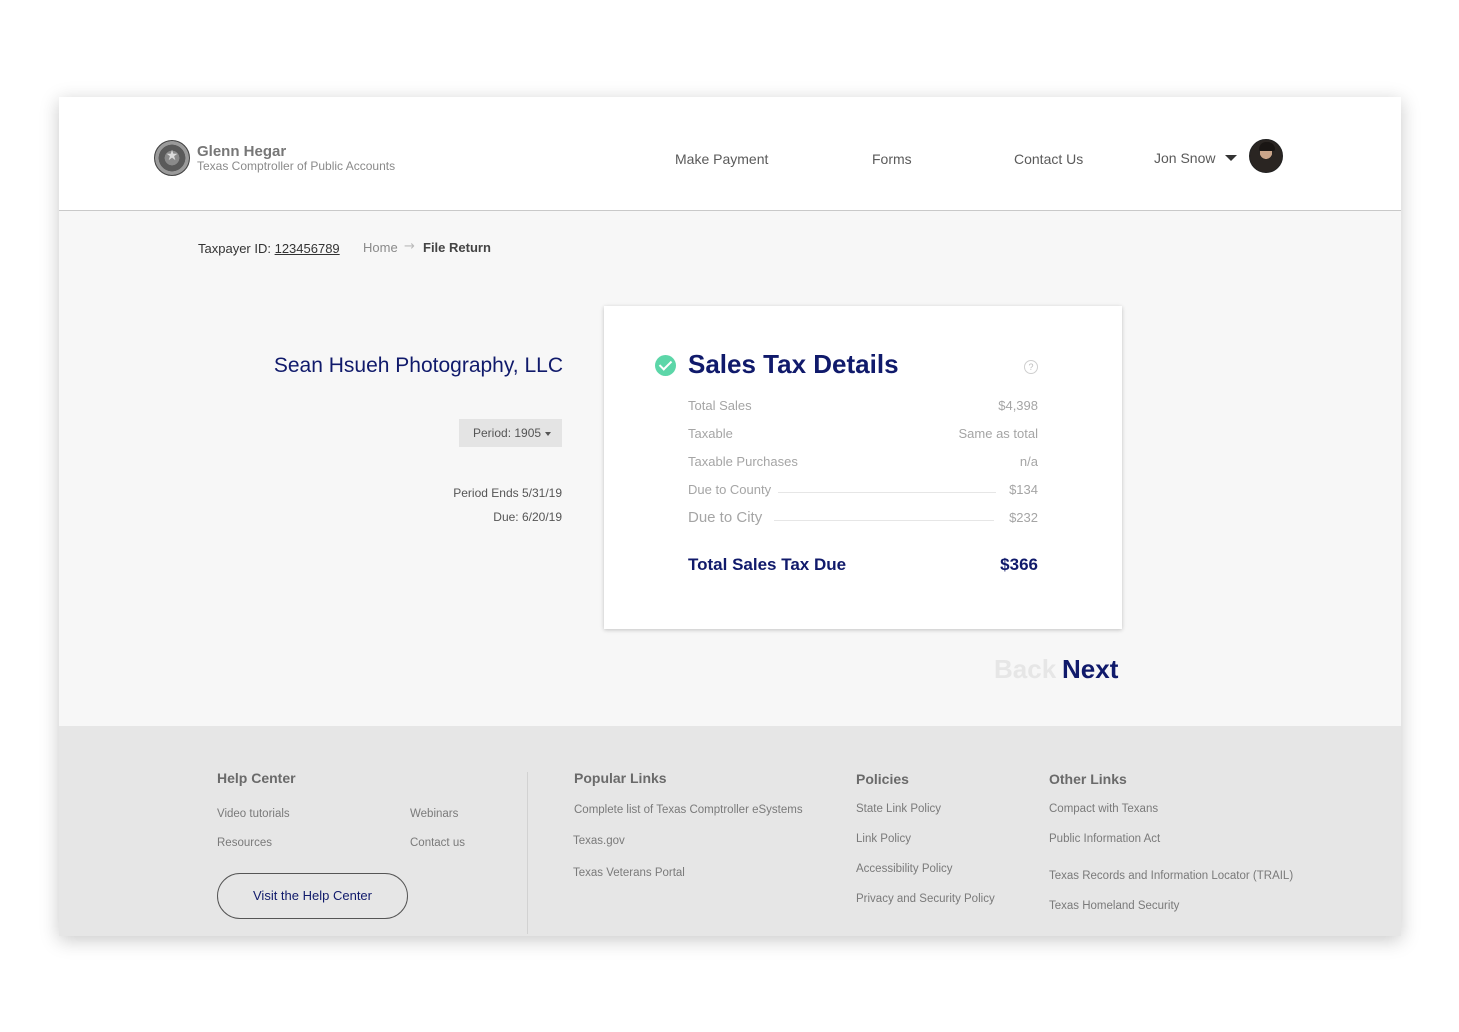 This screenshot has width=1459, height=1032. Describe the element at coordinates (409, 246) in the screenshot. I see `arrow-right-icon: →` at that location.